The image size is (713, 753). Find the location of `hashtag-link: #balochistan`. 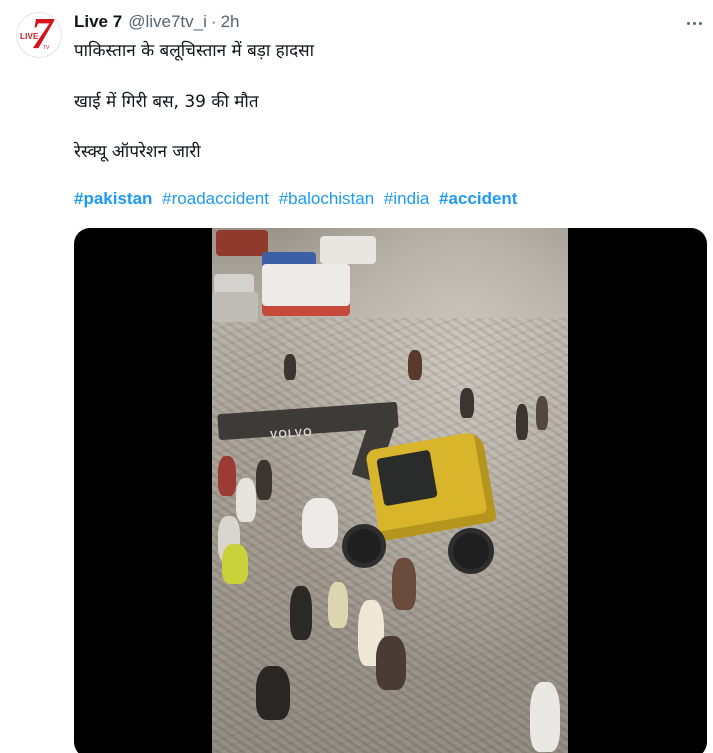

hashtag-link: #balochistan is located at coordinates (326, 198).